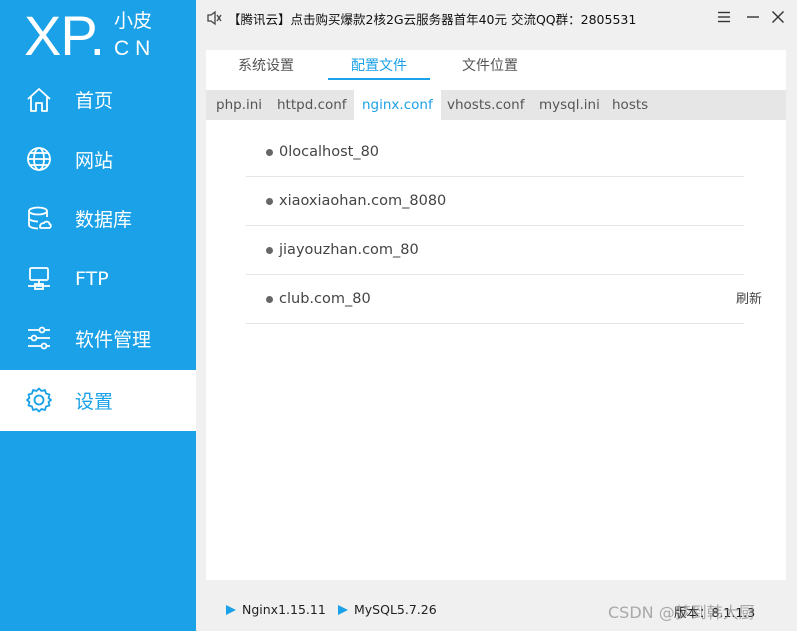 The image size is (797, 631). What do you see at coordinates (39, 279) in the screenshot?
I see `ftp-server-icon` at bounding box center [39, 279].